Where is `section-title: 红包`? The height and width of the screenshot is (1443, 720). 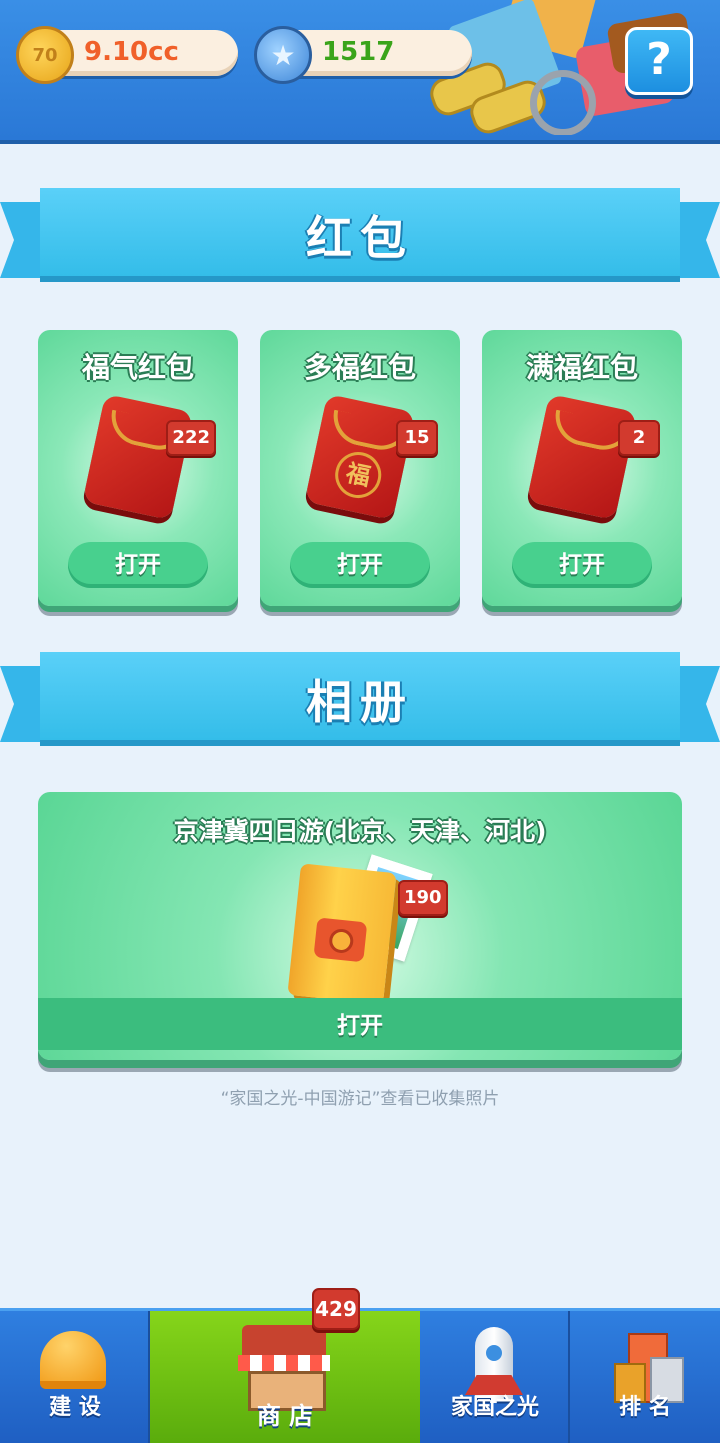 section-title: 红包 is located at coordinates (360, 238).